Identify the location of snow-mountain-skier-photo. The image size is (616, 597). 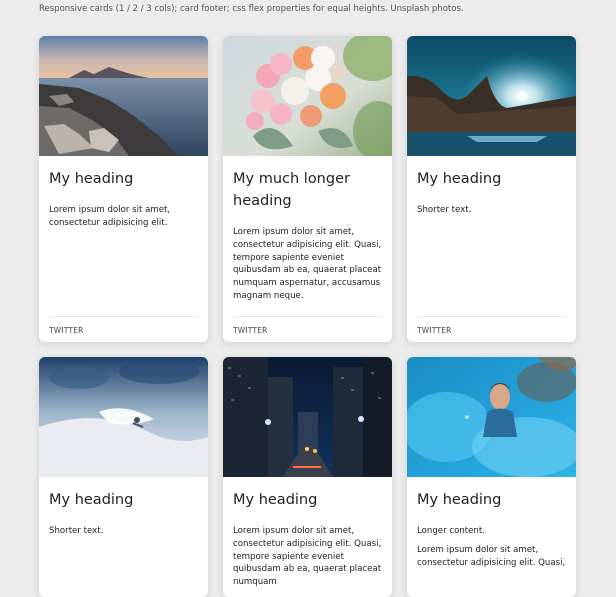
(123, 417).